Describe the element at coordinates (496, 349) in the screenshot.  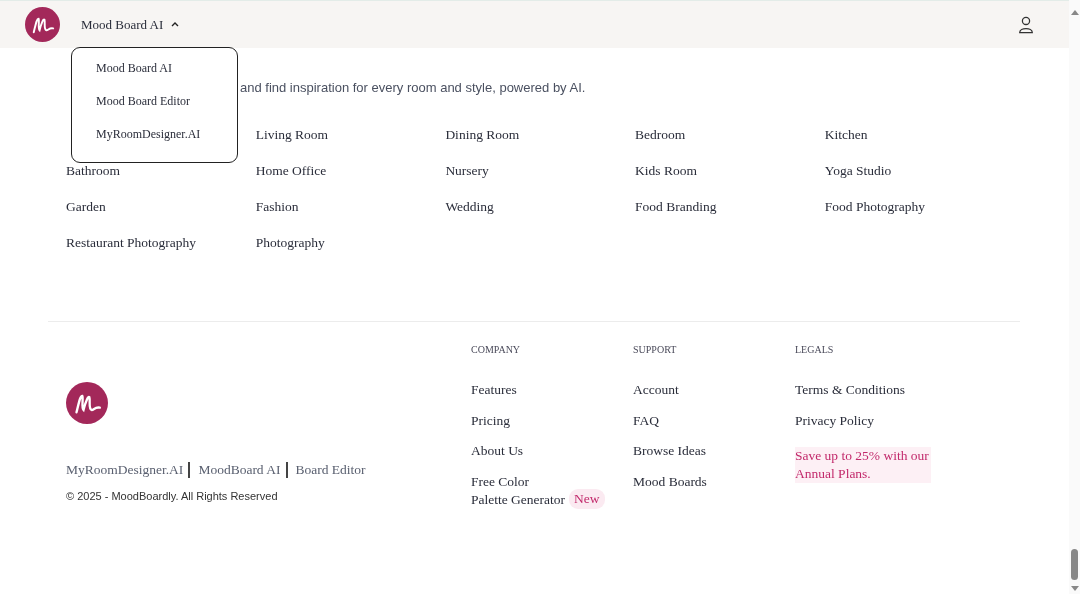
I see `column-heading: COMPANY` at that location.